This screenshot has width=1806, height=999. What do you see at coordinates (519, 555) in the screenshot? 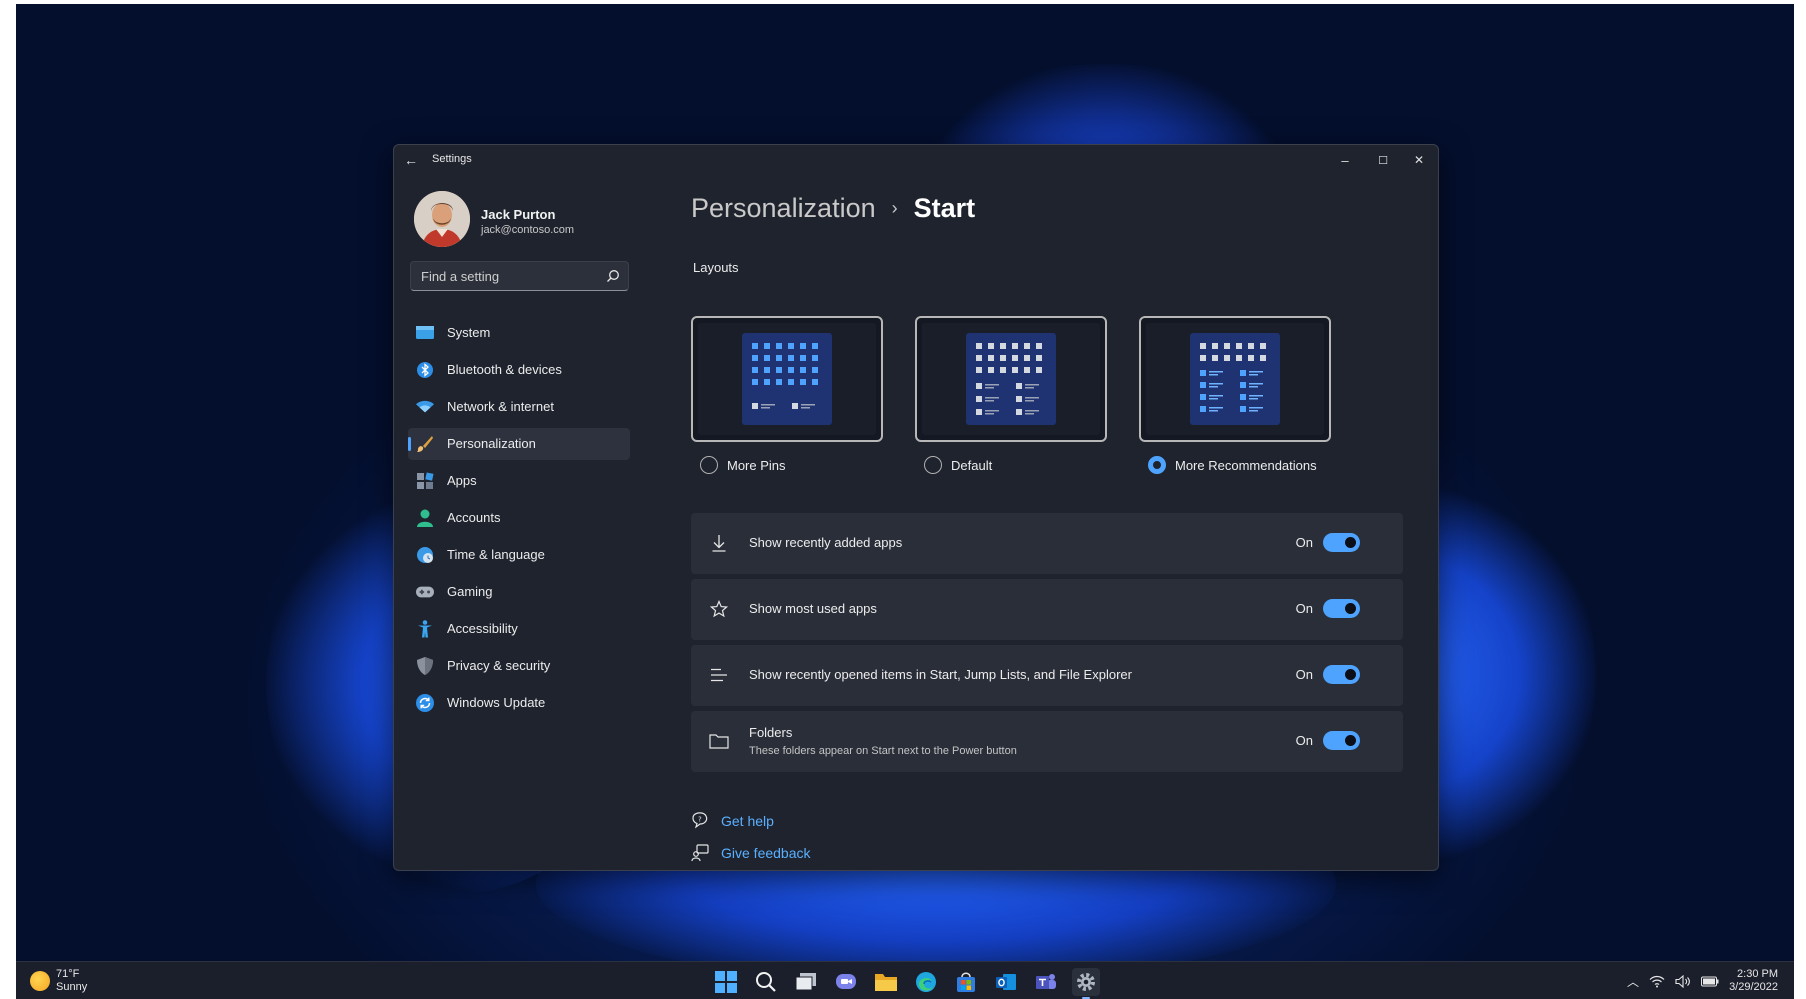
I see `sidebar-item-time-language: Time & language` at bounding box center [519, 555].